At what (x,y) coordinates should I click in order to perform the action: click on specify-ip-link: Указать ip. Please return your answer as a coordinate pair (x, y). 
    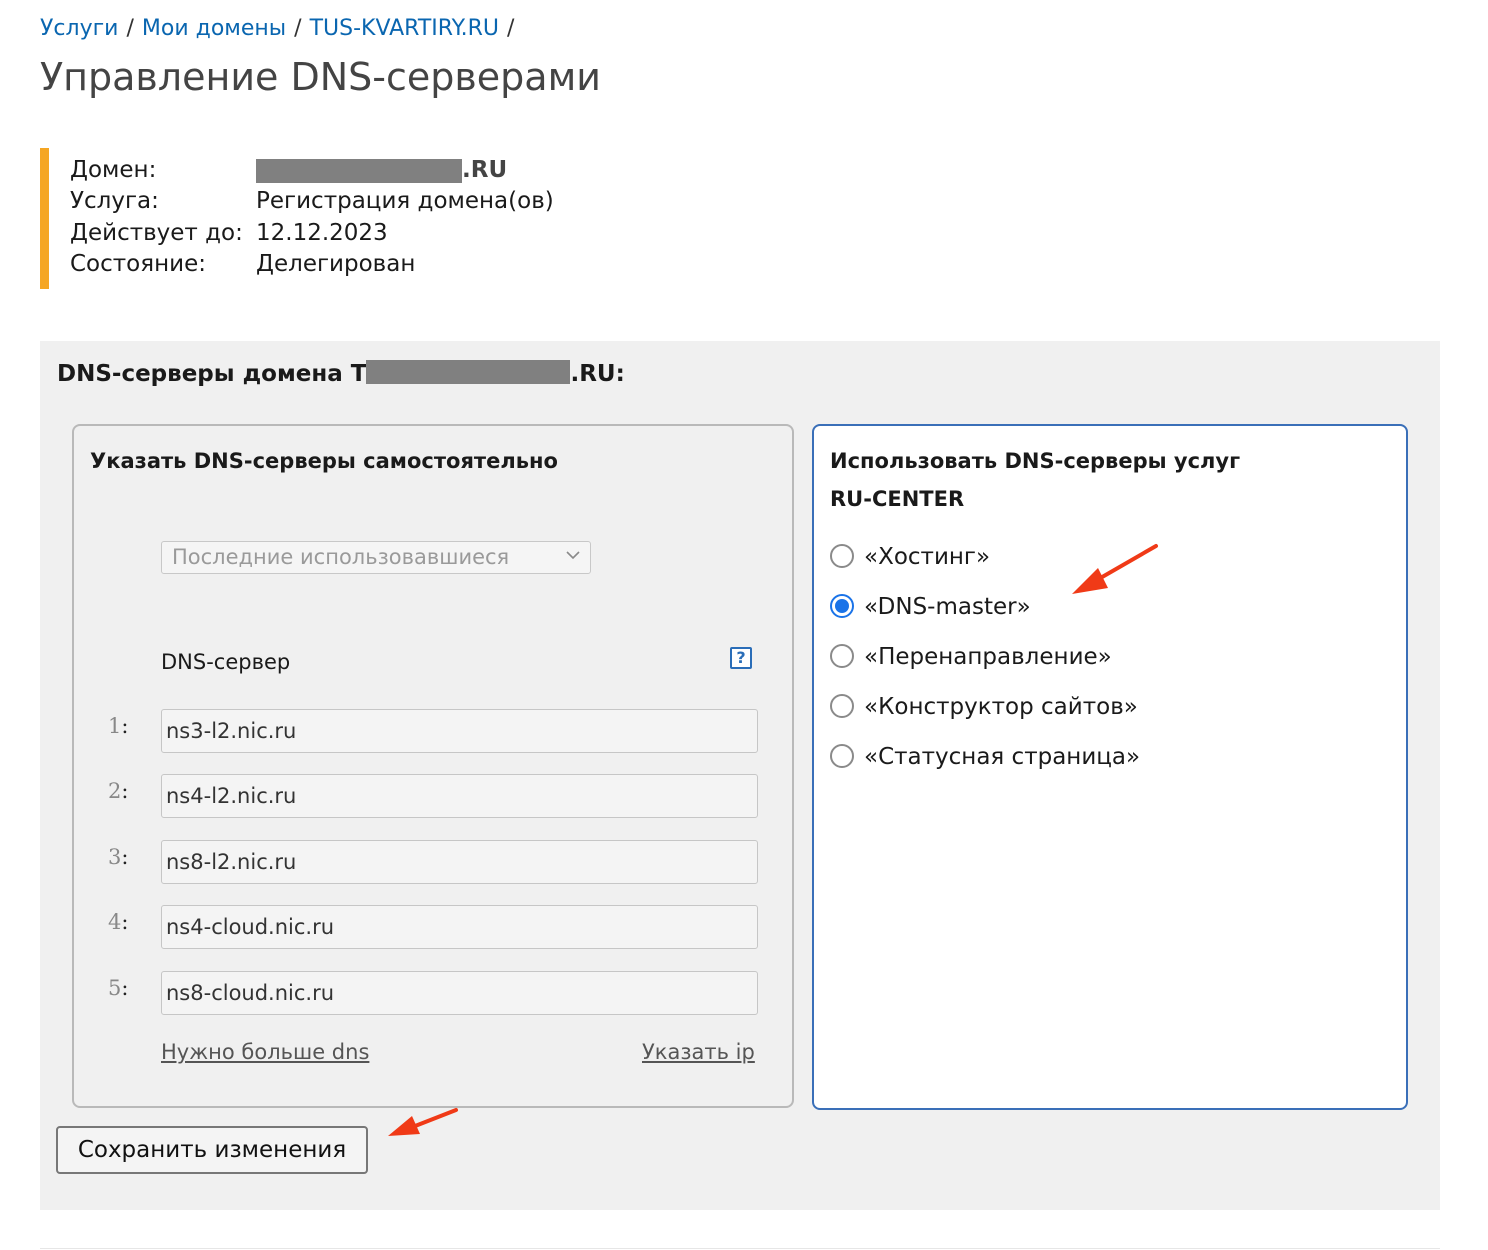
    Looking at the image, I should click on (698, 1052).